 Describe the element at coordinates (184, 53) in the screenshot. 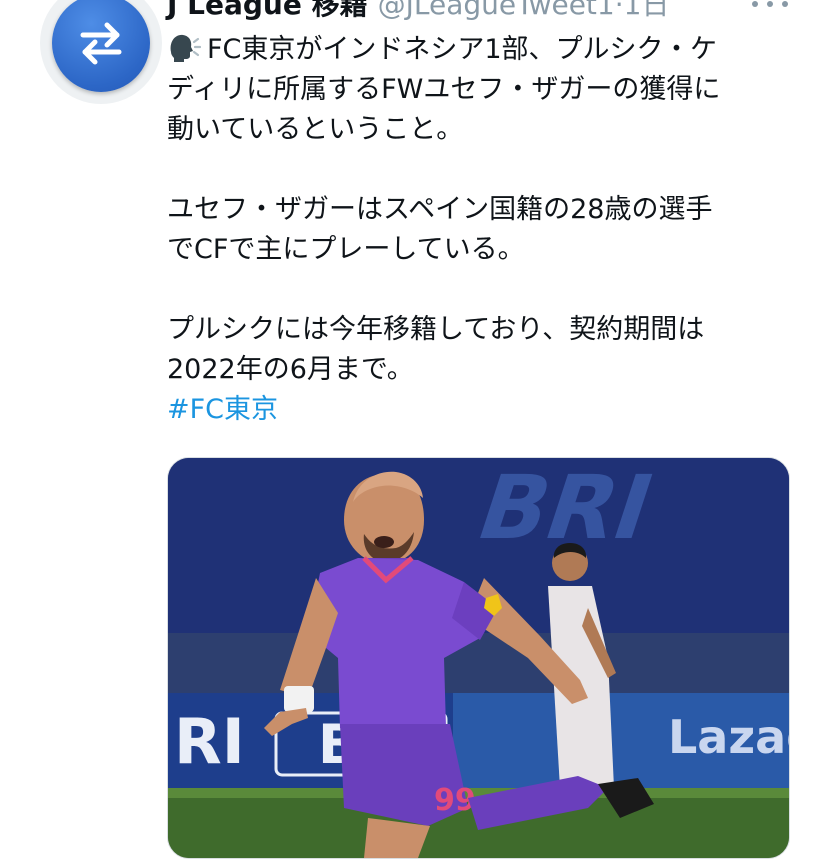

I see `speaking-head-icon` at that location.